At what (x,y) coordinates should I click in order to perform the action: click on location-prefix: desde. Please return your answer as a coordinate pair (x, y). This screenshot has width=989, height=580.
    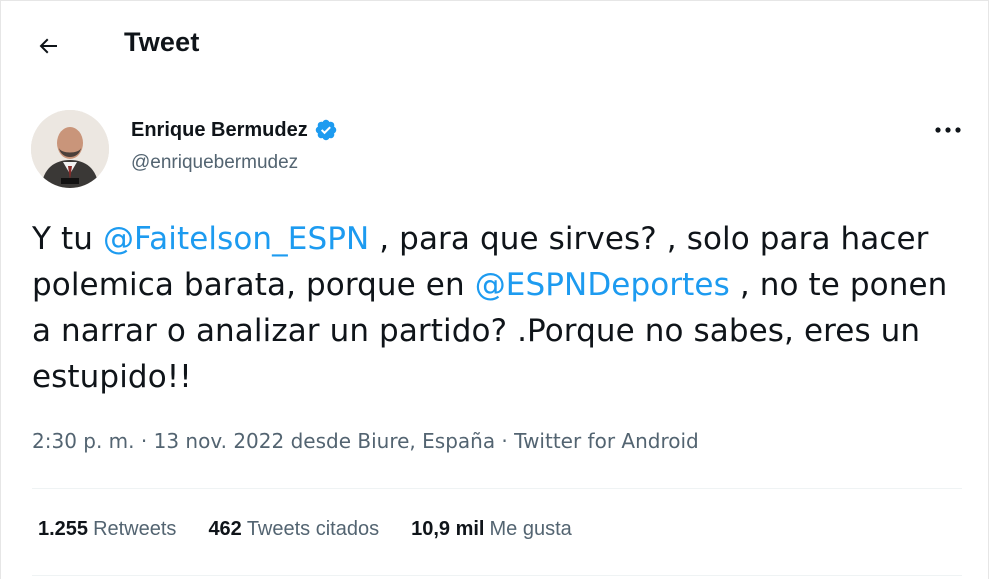
    Looking at the image, I should click on (321, 441).